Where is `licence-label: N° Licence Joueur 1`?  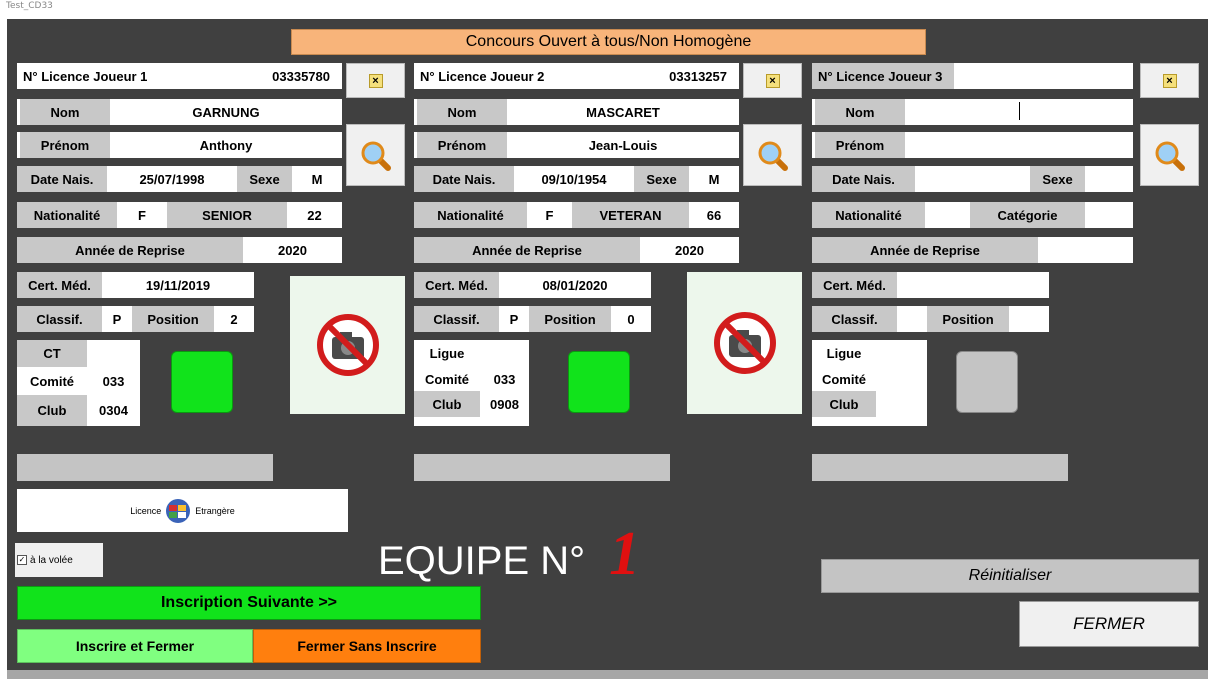 licence-label: N° Licence Joueur 1 is located at coordinates (85, 76).